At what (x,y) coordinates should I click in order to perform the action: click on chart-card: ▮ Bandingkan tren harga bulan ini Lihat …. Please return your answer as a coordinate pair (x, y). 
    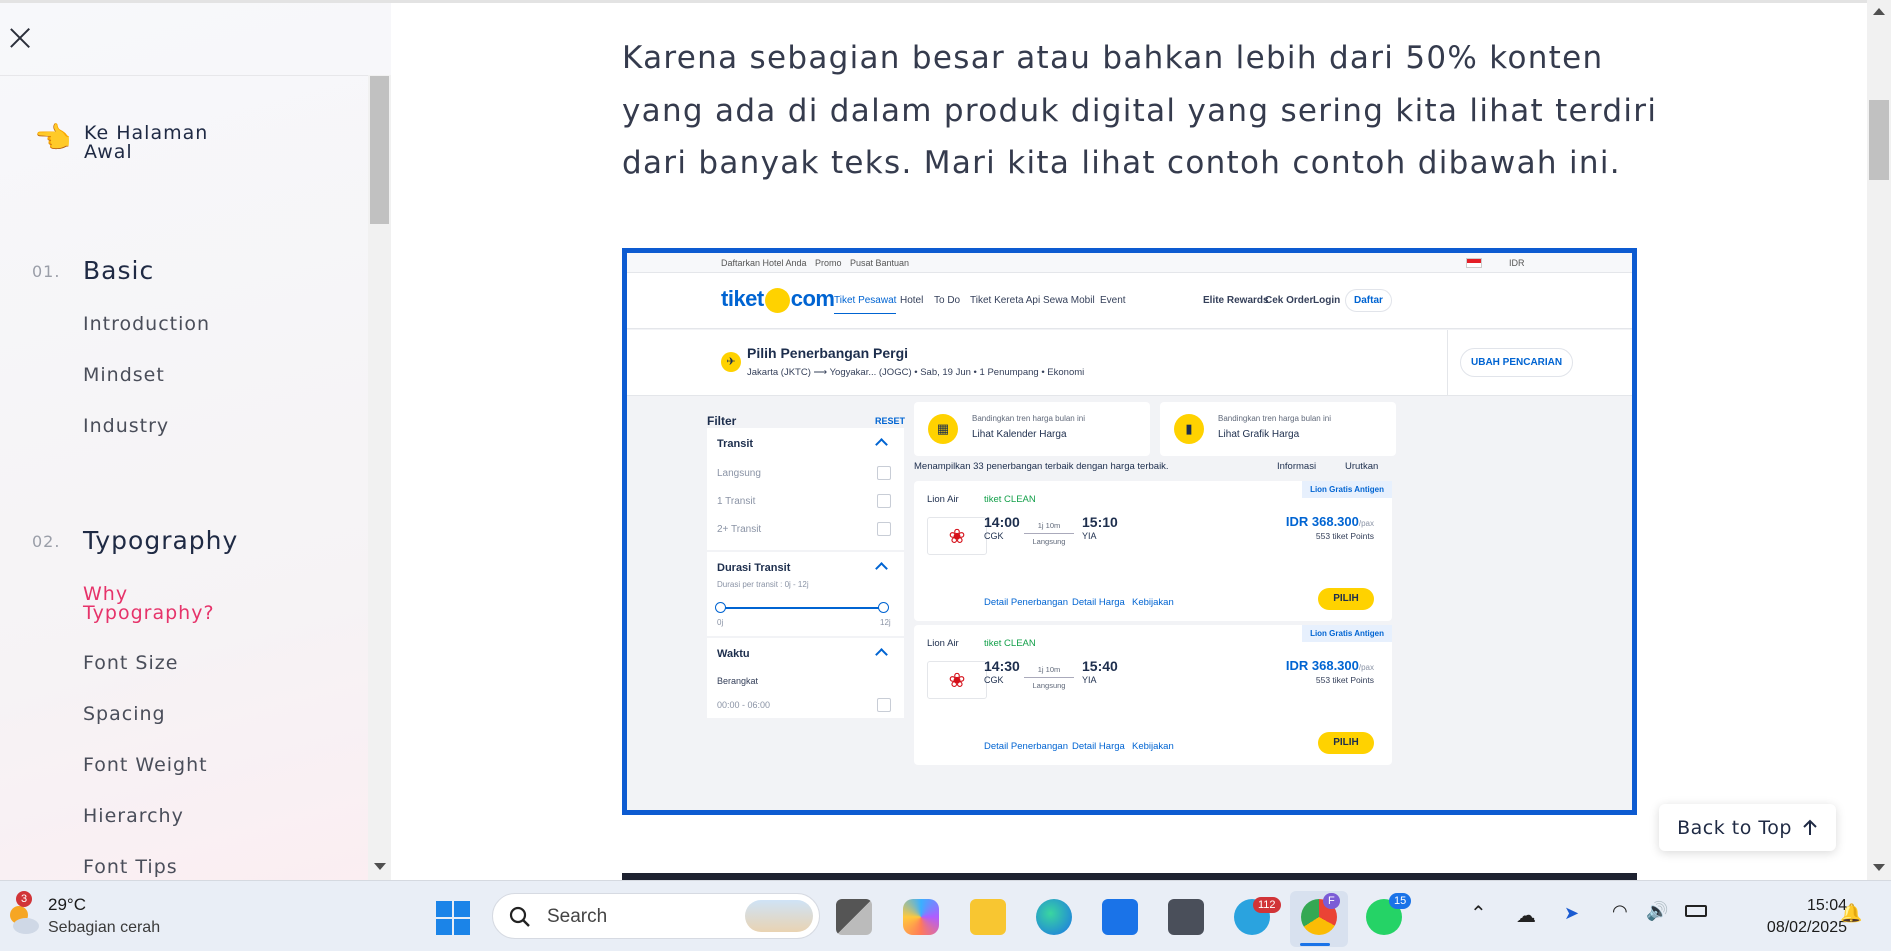
    Looking at the image, I should click on (1278, 429).